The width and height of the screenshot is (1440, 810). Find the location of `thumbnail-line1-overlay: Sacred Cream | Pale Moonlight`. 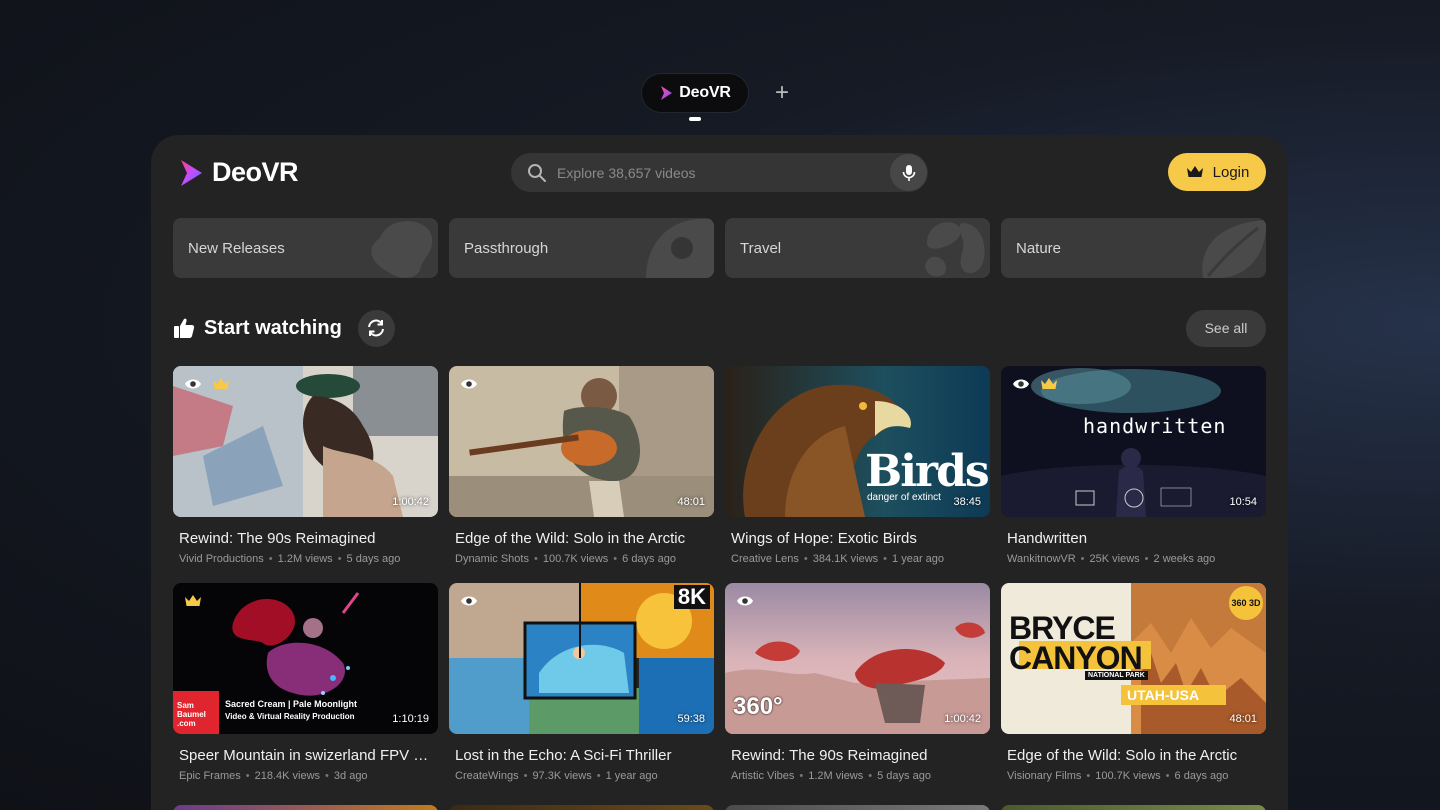

thumbnail-line1-overlay: Sacred Cream | Pale Moonlight is located at coordinates (291, 704).